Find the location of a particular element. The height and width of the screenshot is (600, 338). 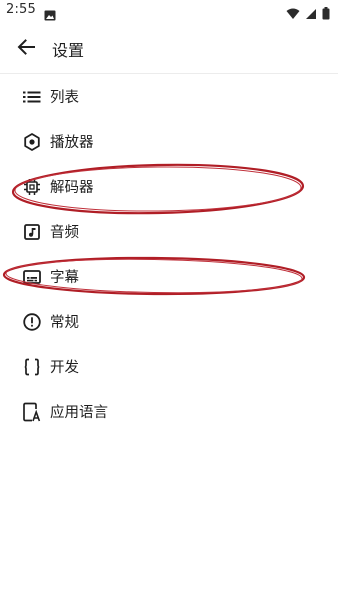

subtitles-icon is located at coordinates (32, 277).